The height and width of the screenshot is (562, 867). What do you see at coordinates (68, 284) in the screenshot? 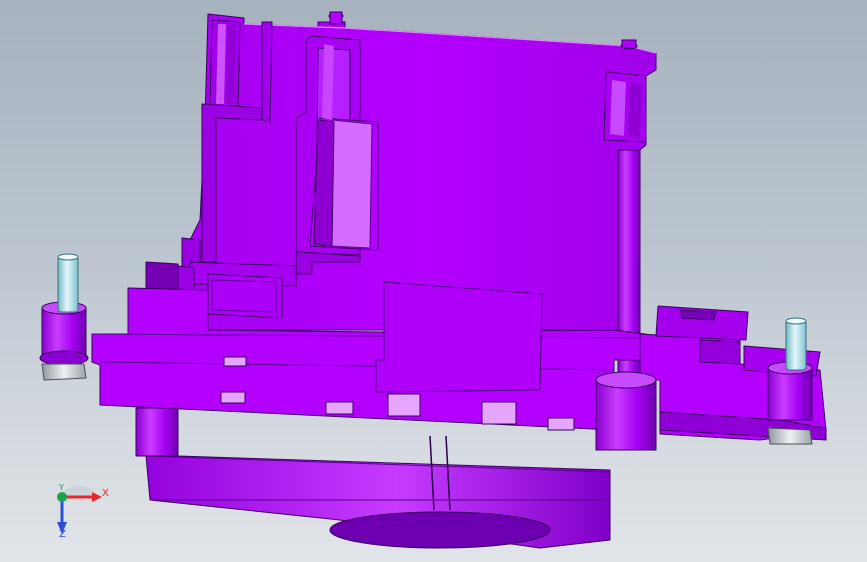
I see `left-pin` at bounding box center [68, 284].